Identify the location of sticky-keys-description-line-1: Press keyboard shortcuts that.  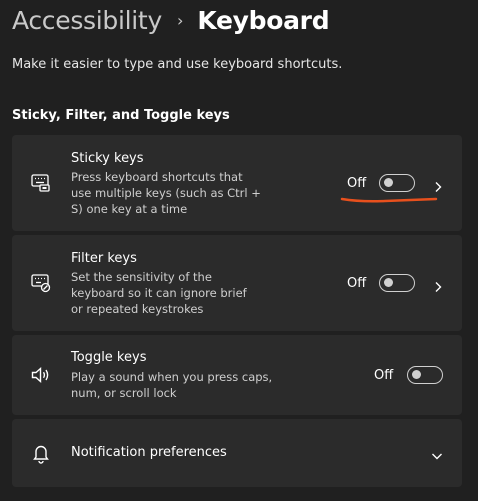
(157, 177).